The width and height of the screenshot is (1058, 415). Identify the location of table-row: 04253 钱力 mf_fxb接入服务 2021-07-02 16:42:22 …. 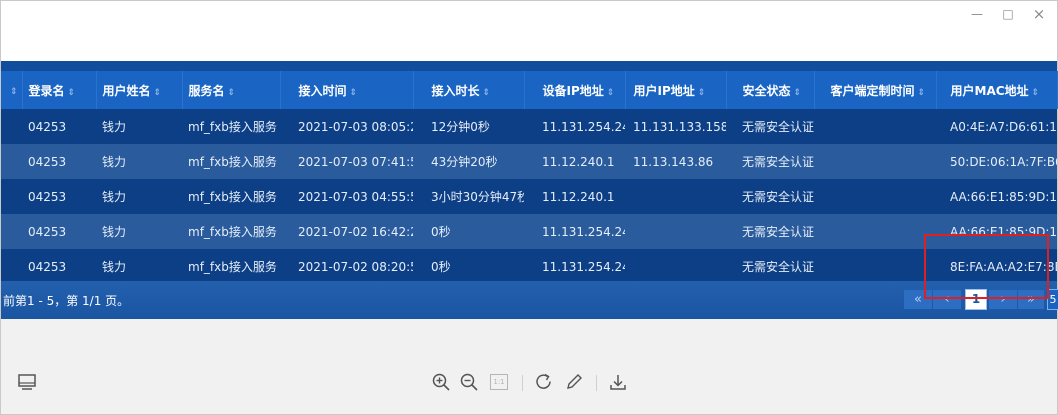
(529, 231).